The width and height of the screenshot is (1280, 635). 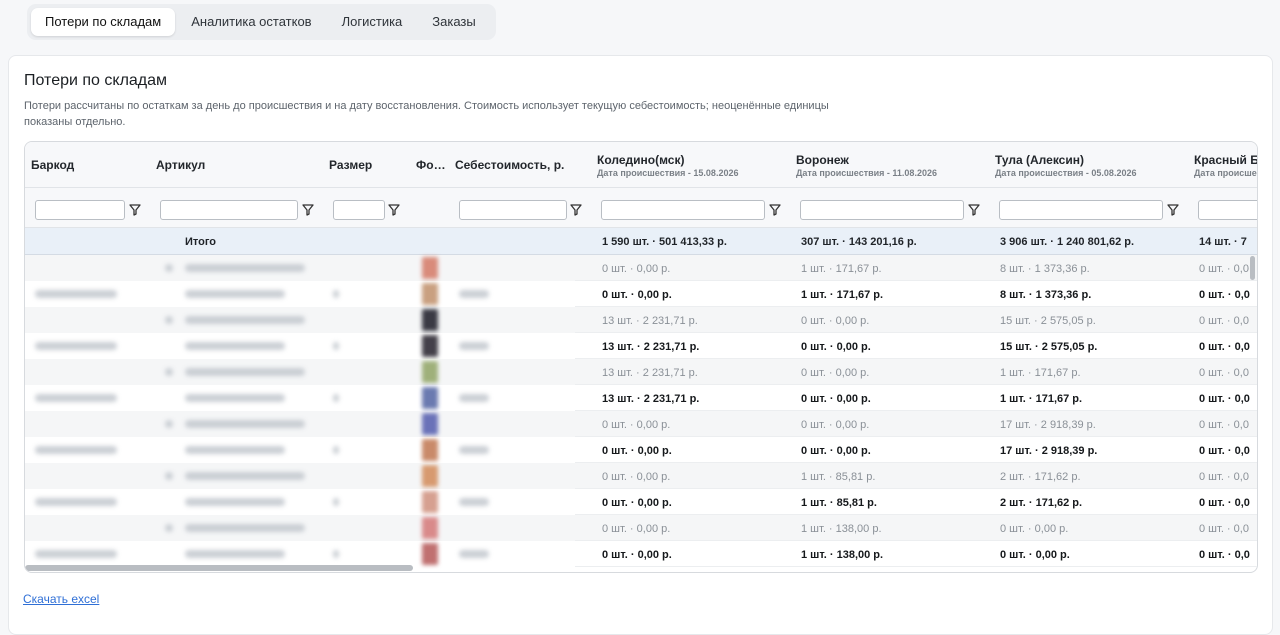 What do you see at coordinates (1067, 242) in the screenshot?
I see `total-tula: 3 906 шт. · 1 240 801,62 р.` at bounding box center [1067, 242].